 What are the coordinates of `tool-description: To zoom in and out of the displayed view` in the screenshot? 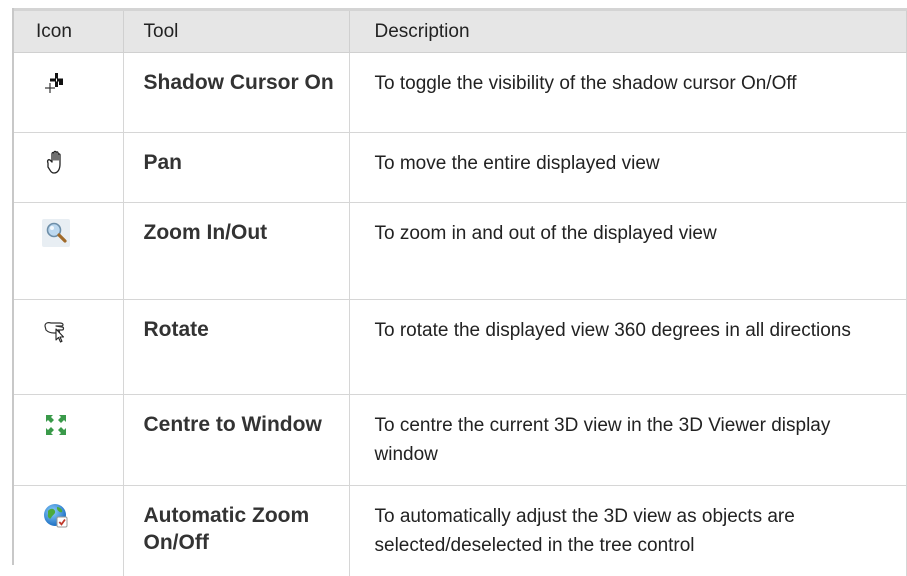 It's located at (628, 251).